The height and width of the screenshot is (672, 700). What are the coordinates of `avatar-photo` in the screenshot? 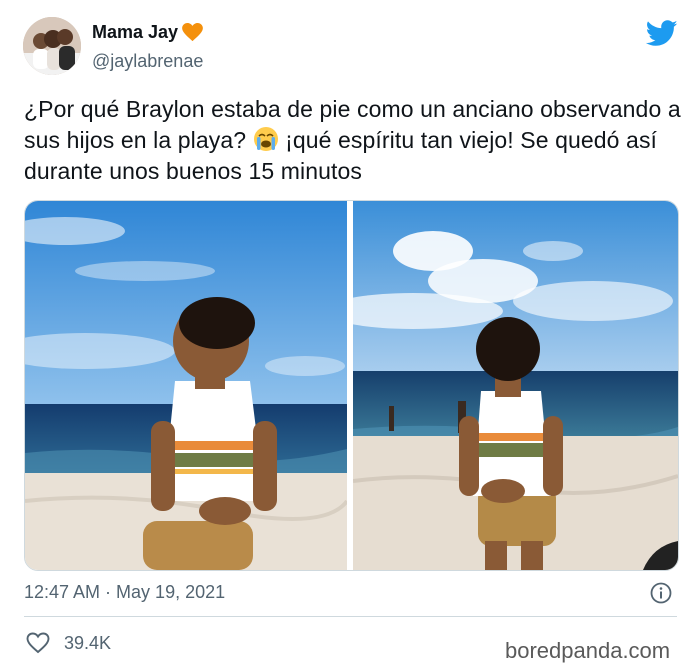 It's located at (52, 46).